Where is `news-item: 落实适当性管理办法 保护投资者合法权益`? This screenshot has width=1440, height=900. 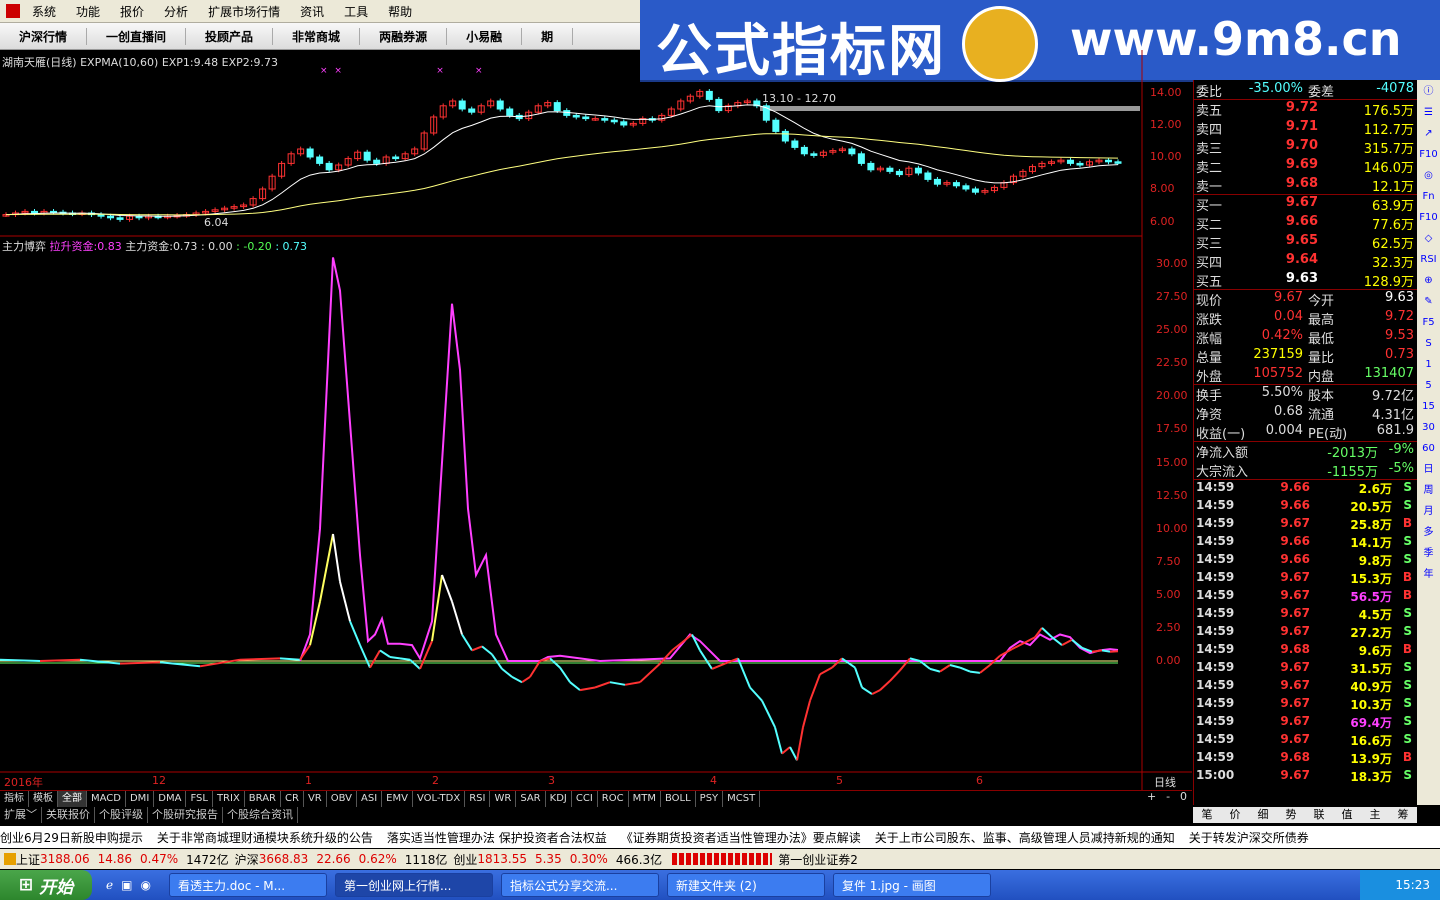
news-item: 落实适当性管理办法 保护投资者合法权益 is located at coordinates (504, 837).